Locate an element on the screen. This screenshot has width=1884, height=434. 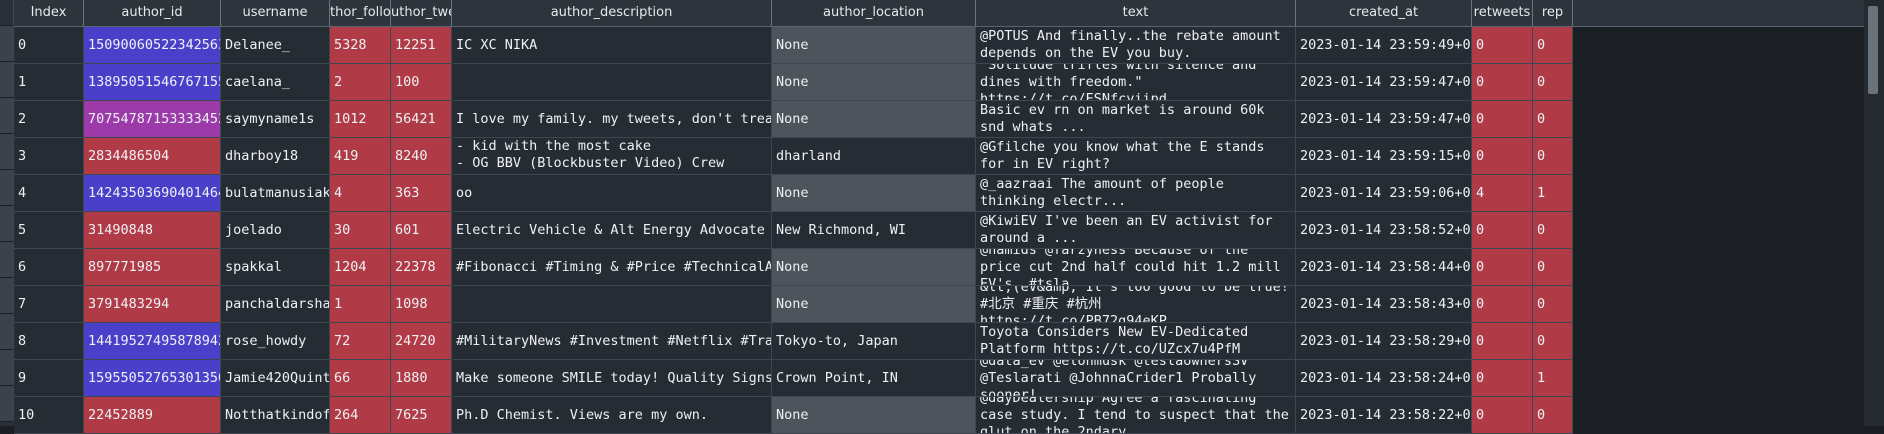
cell-author-tweets: 56421 is located at coordinates (421, 119).